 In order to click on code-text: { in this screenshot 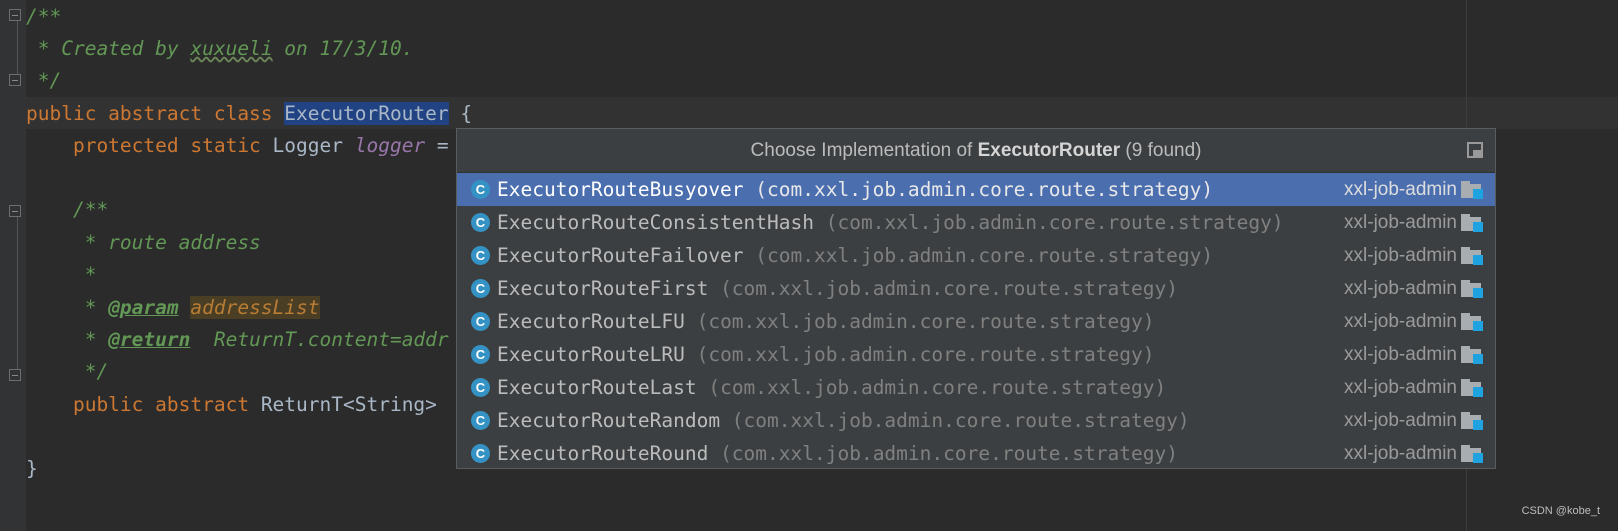, I will do `click(460, 113)`.